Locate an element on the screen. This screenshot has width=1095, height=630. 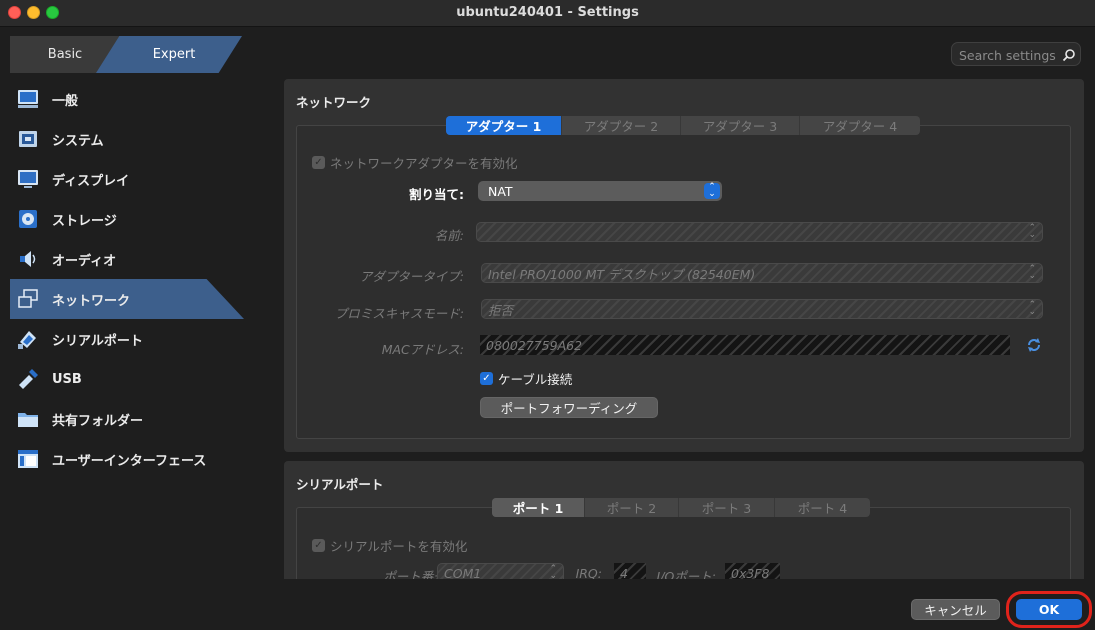
enable-serial-port-label: シリアルポートを有効化 is located at coordinates (399, 546).